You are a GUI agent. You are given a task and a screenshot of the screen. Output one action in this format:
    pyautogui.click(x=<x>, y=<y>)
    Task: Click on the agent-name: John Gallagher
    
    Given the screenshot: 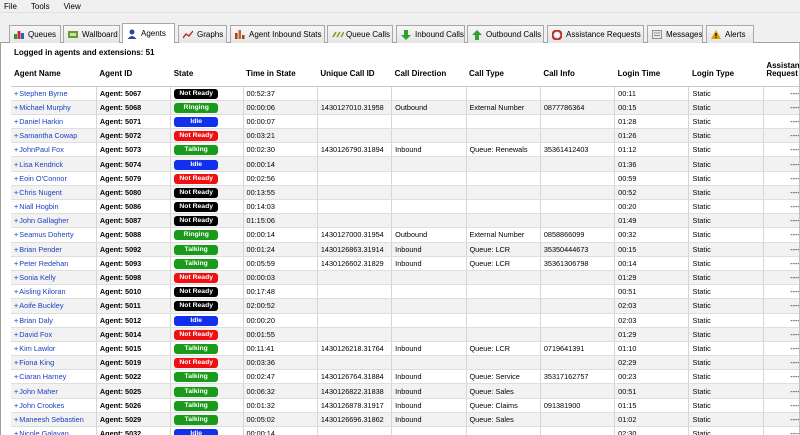 What is the action you would take?
    pyautogui.click(x=44, y=220)
    